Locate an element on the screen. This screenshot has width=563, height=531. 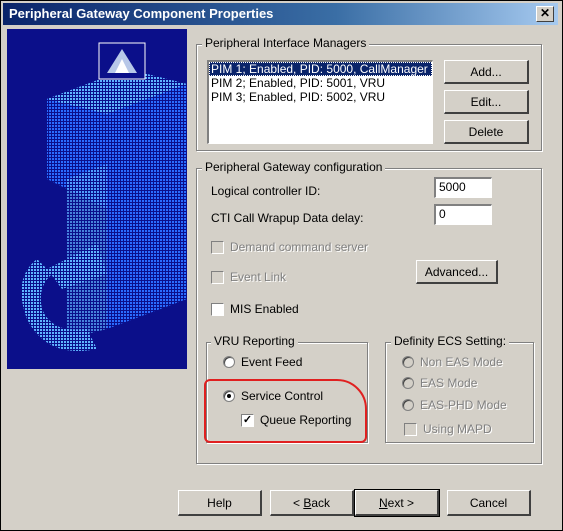
close-button: ✕ is located at coordinates (545, 14).